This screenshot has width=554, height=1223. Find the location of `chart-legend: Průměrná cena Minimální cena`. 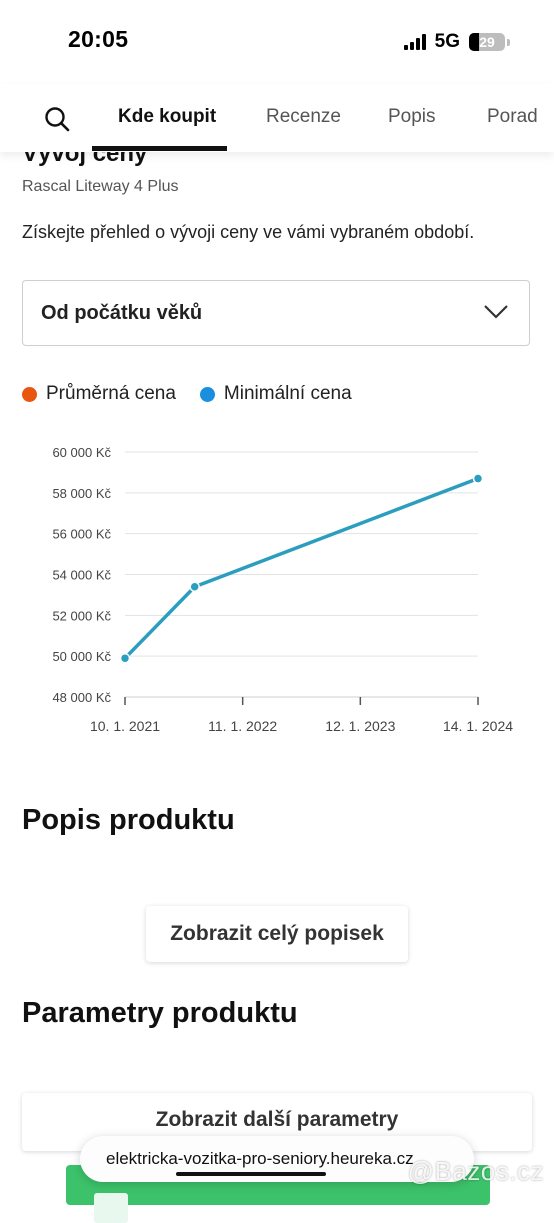

chart-legend: Průměrná cena Minimální cena is located at coordinates (199, 394).